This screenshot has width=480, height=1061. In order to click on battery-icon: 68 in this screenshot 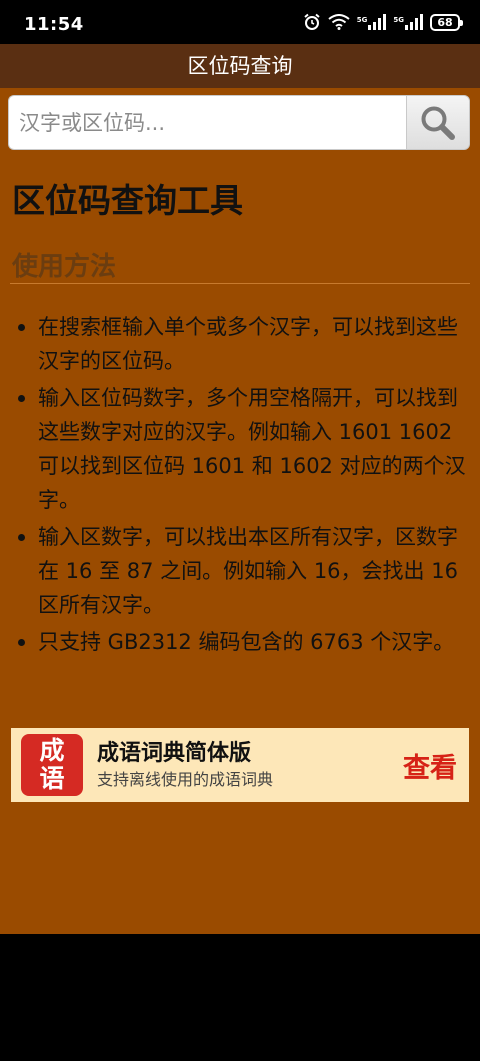, I will do `click(446, 22)`.